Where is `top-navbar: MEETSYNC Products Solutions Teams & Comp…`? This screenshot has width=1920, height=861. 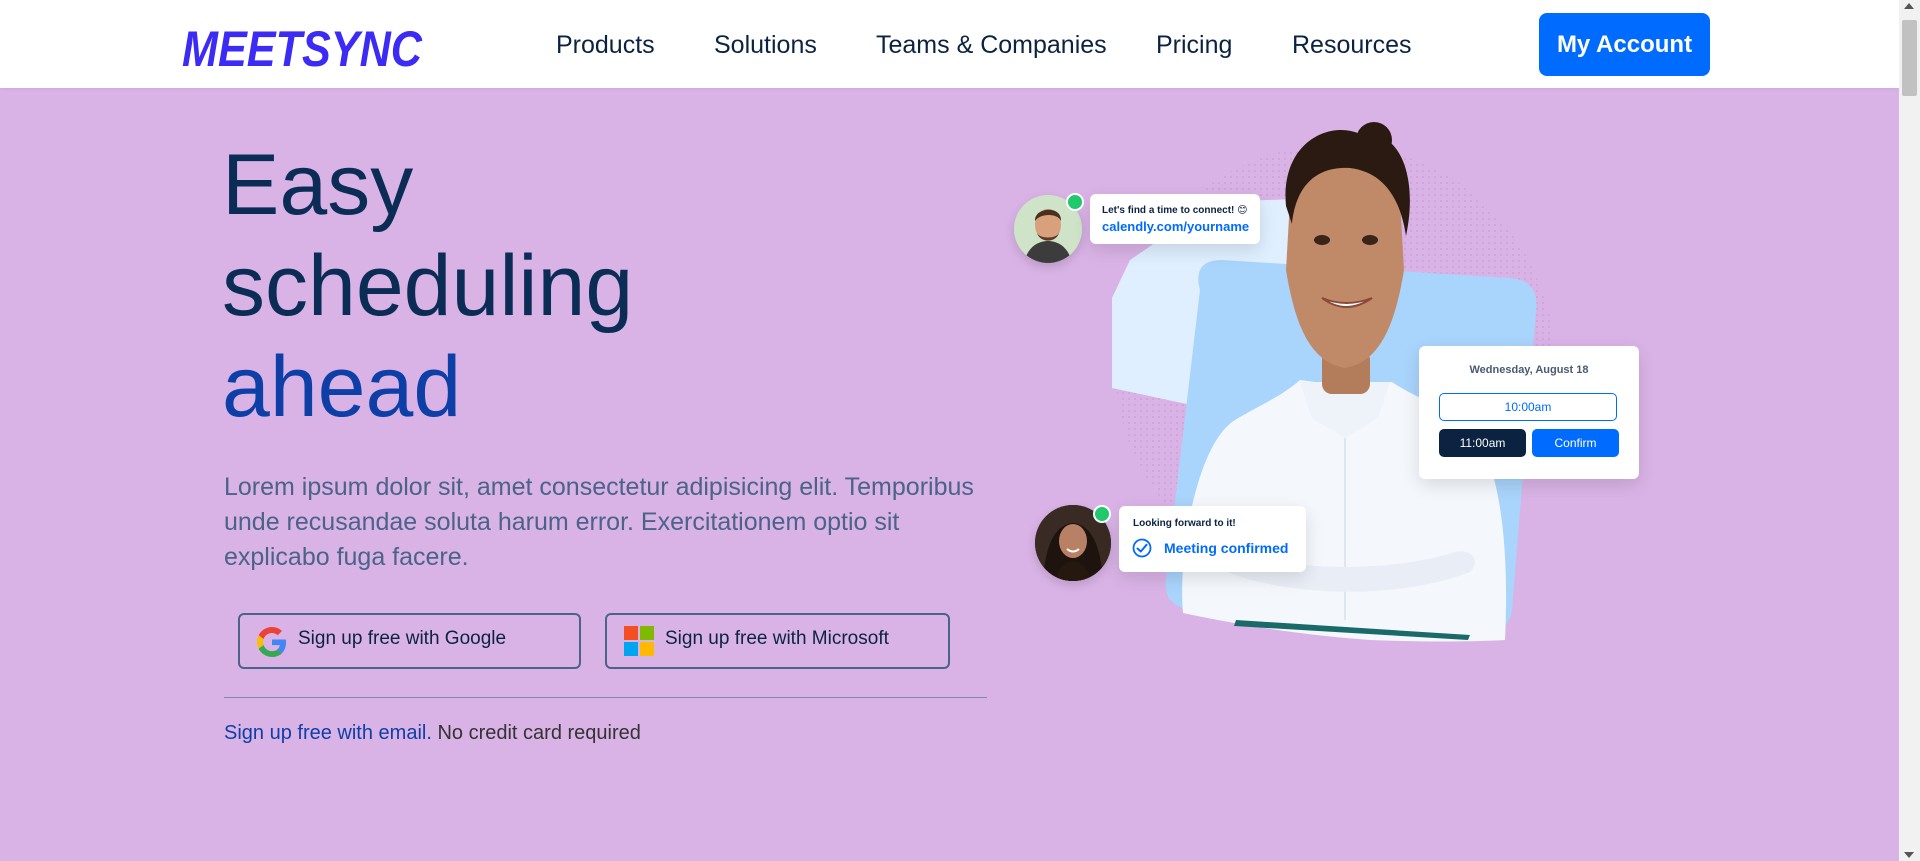 top-navbar: MEETSYNC Products Solutions Teams & Comp… is located at coordinates (949, 44).